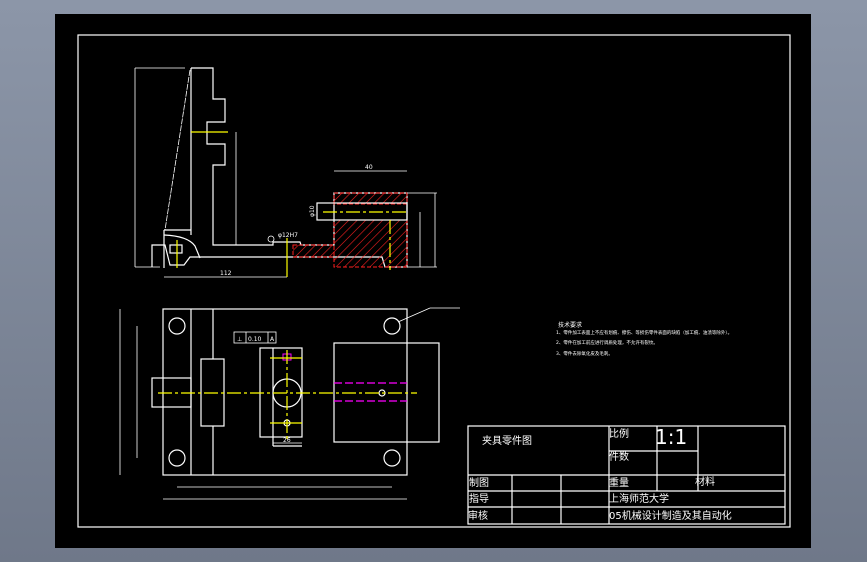  I want to click on svg-text: 0.10, so click(255, 339).